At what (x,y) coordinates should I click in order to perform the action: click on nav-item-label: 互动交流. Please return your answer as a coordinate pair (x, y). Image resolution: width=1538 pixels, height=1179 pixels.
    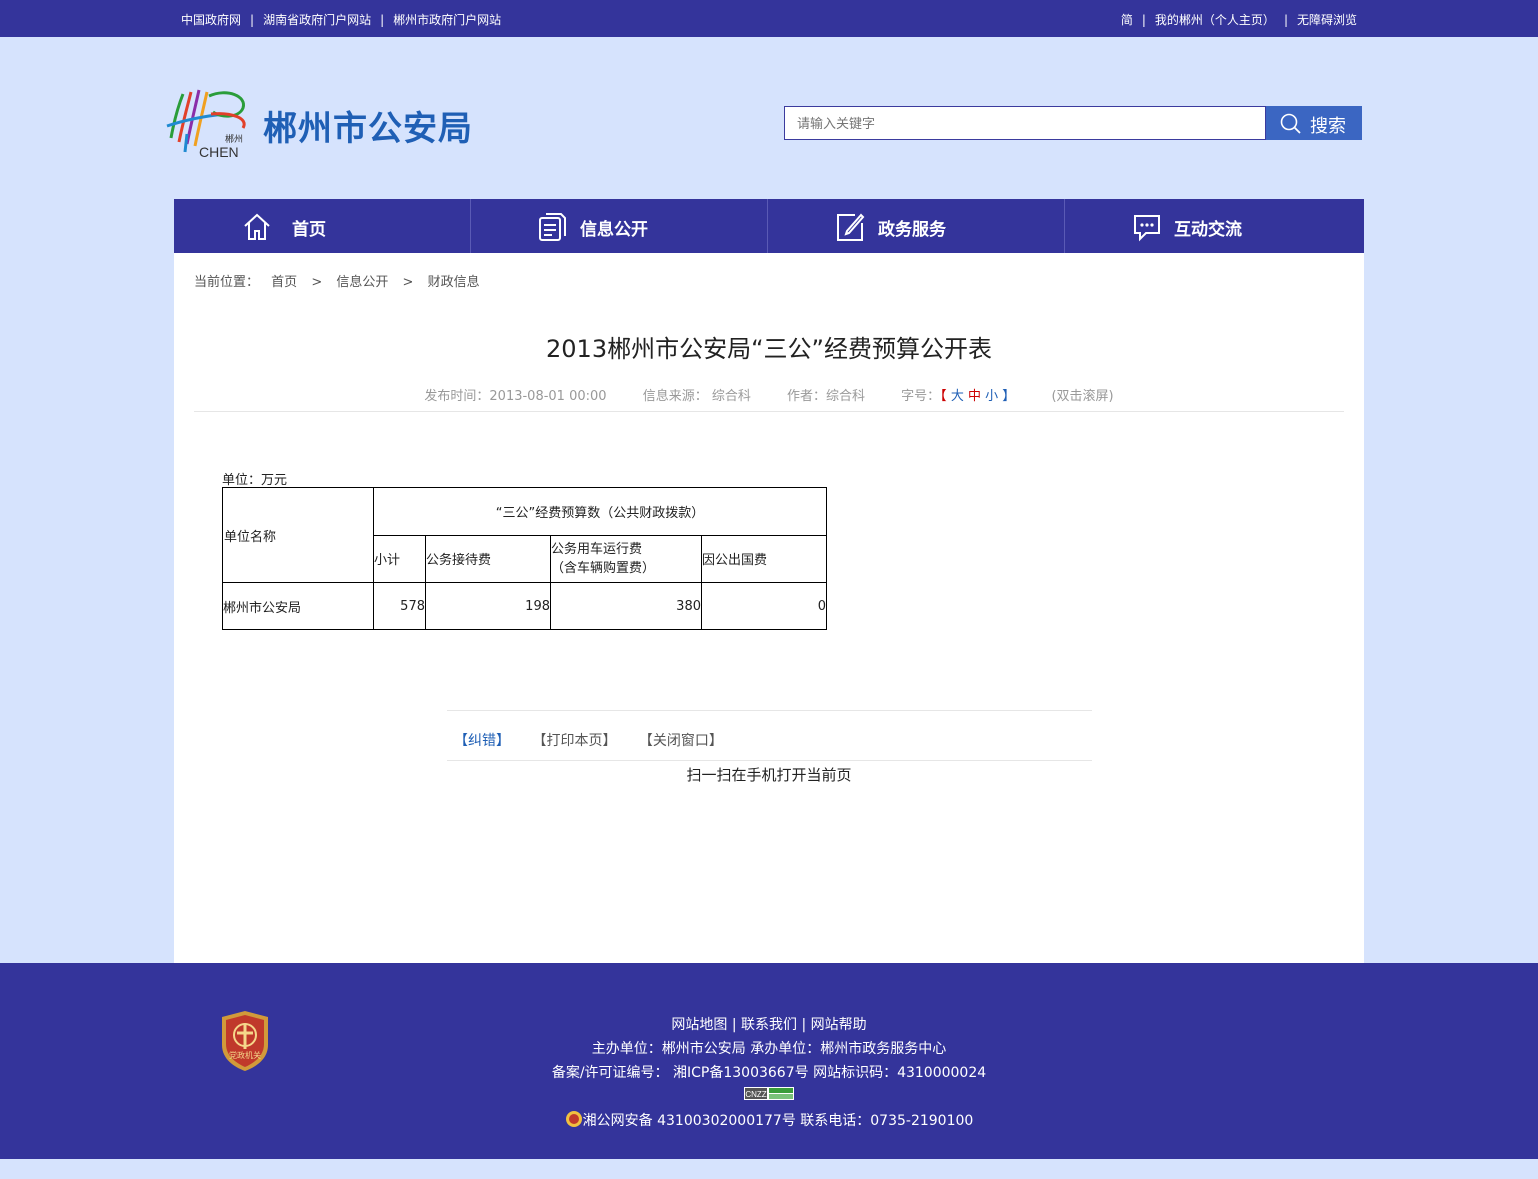
    Looking at the image, I should click on (1208, 230).